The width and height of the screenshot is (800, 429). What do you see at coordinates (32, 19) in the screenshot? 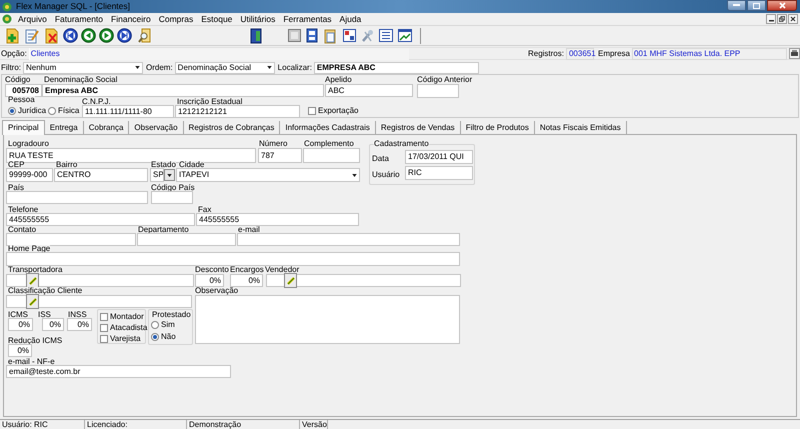
I see `menu-item: Arquivo` at bounding box center [32, 19].